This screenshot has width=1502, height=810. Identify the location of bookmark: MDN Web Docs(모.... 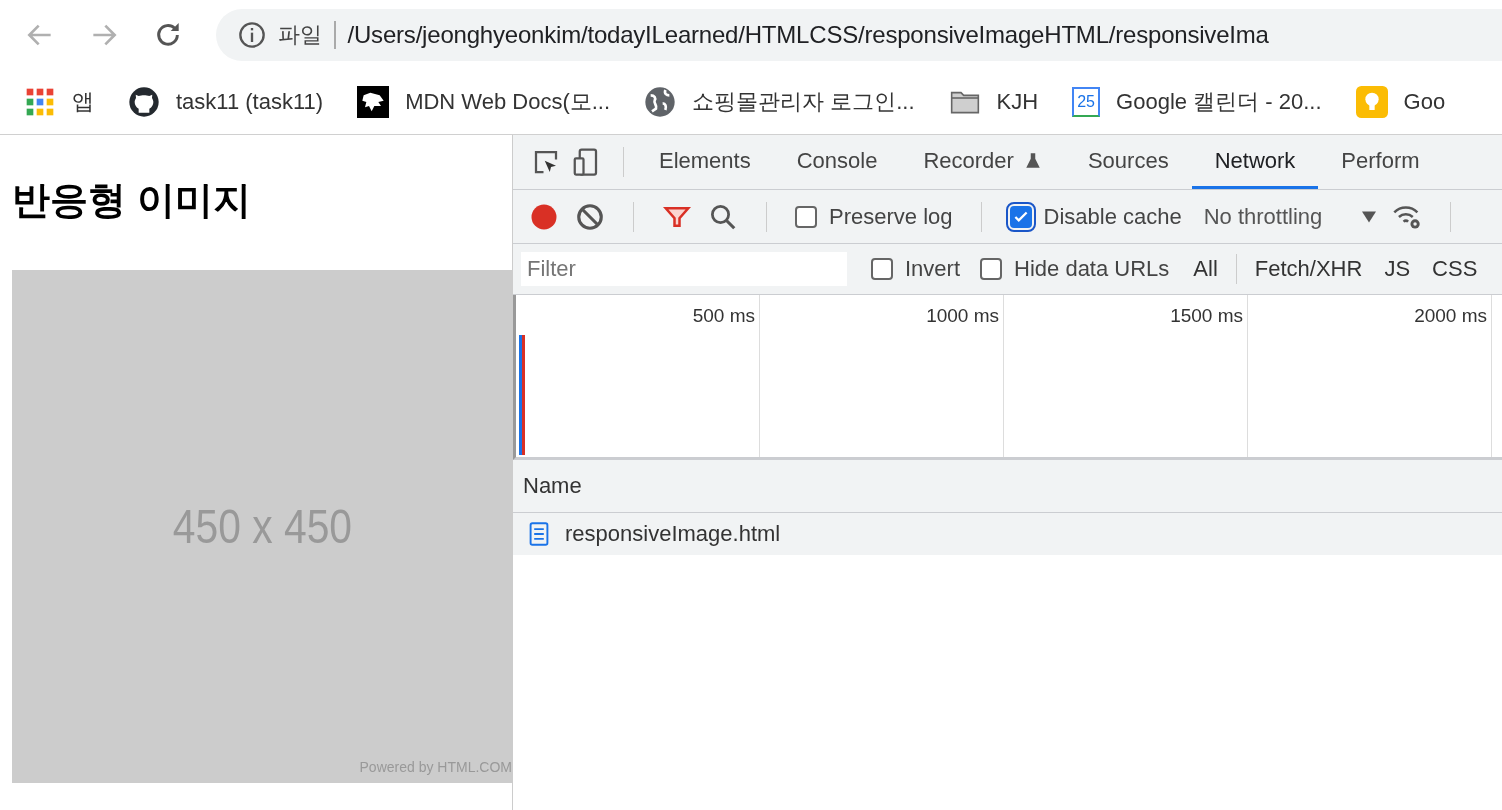
(484, 102).